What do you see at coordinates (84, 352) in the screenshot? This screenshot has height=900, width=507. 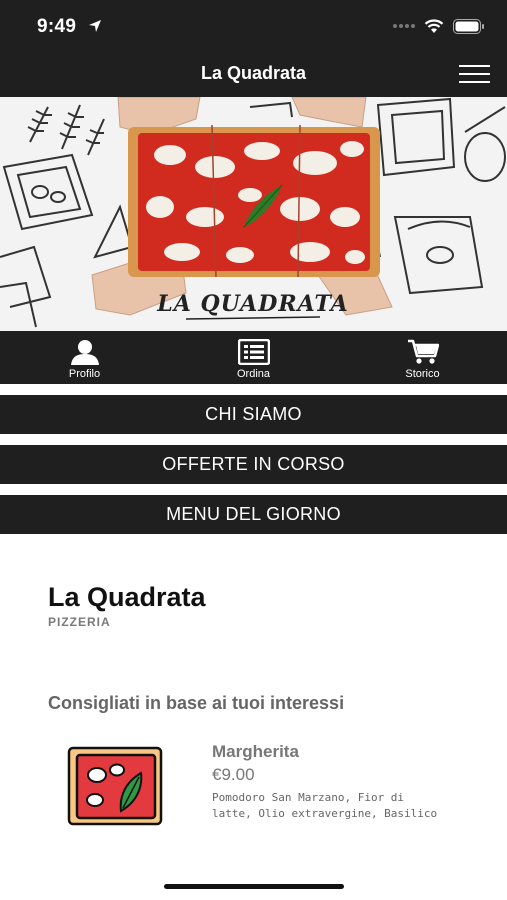 I see `person-icon` at bounding box center [84, 352].